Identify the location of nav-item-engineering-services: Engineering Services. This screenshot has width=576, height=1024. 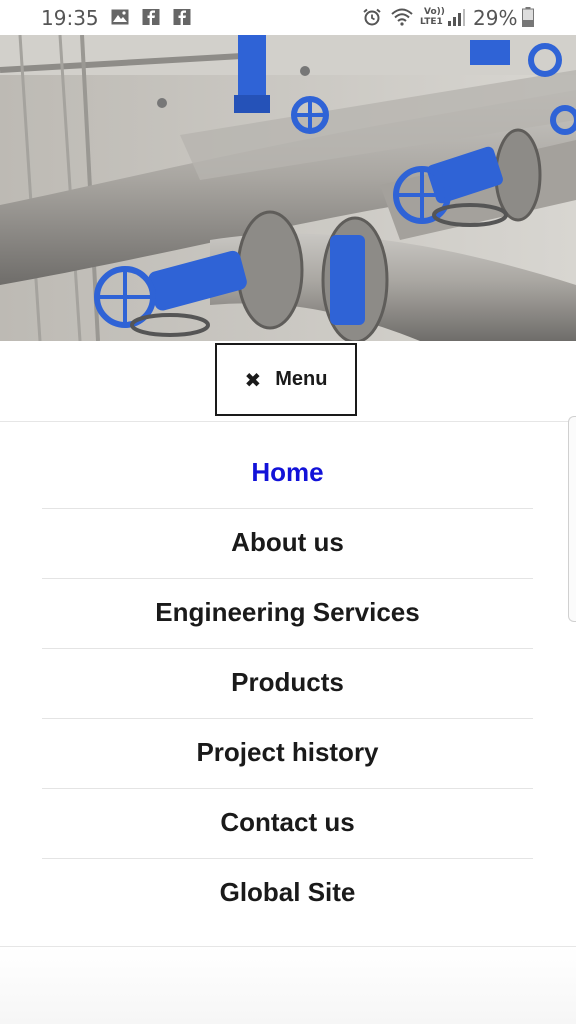
(287, 614).